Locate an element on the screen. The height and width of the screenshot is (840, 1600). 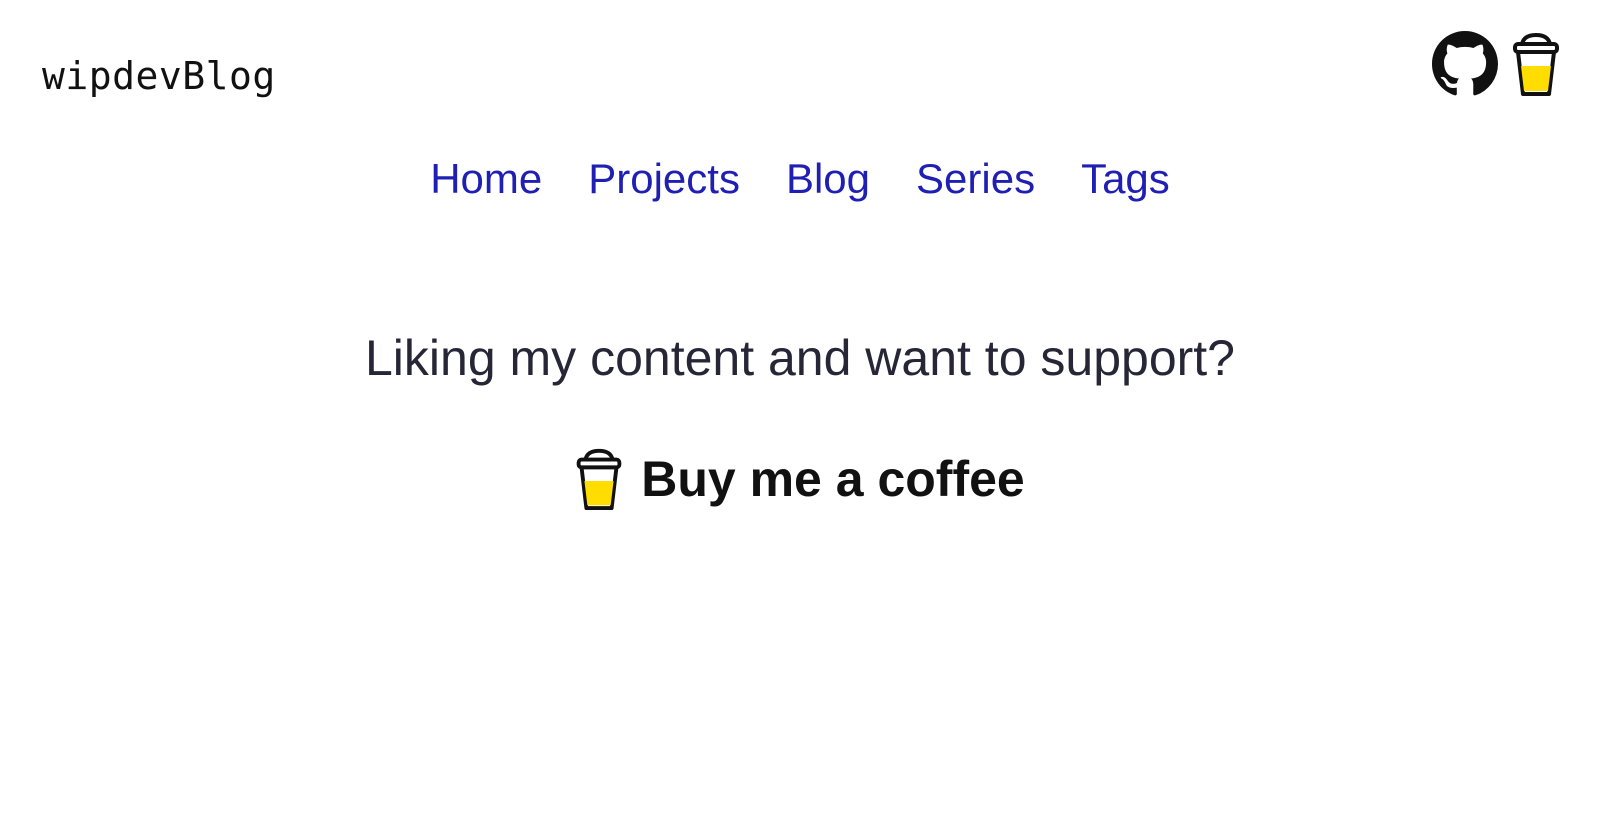
buy-me-a-coffee-button: Buy me a coffee is located at coordinates (800, 479).